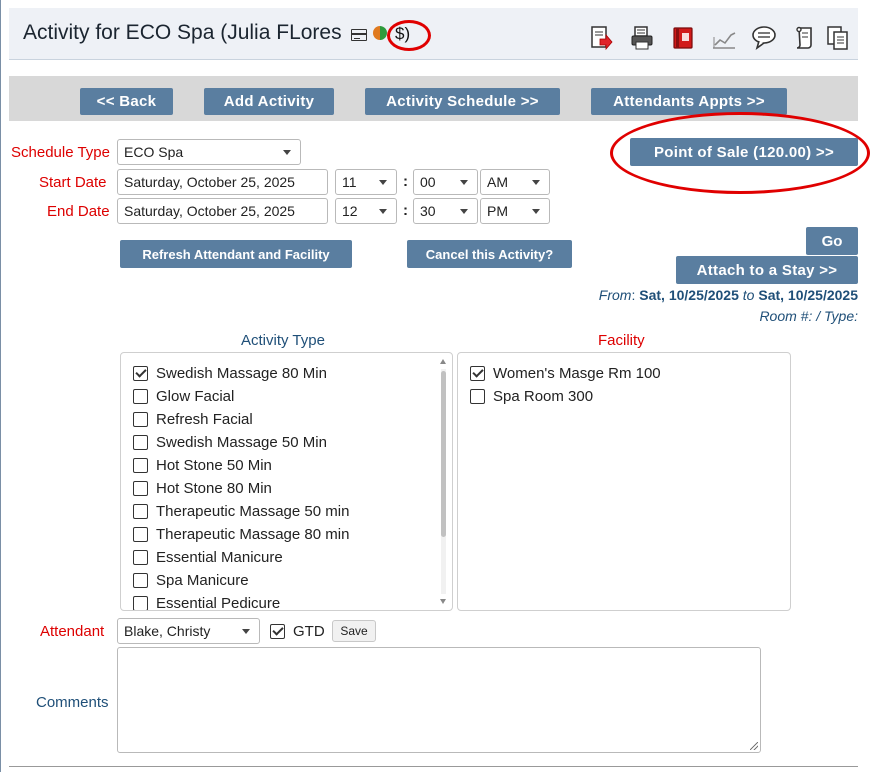 The image size is (871, 772). I want to click on documents-icon, so click(838, 38).